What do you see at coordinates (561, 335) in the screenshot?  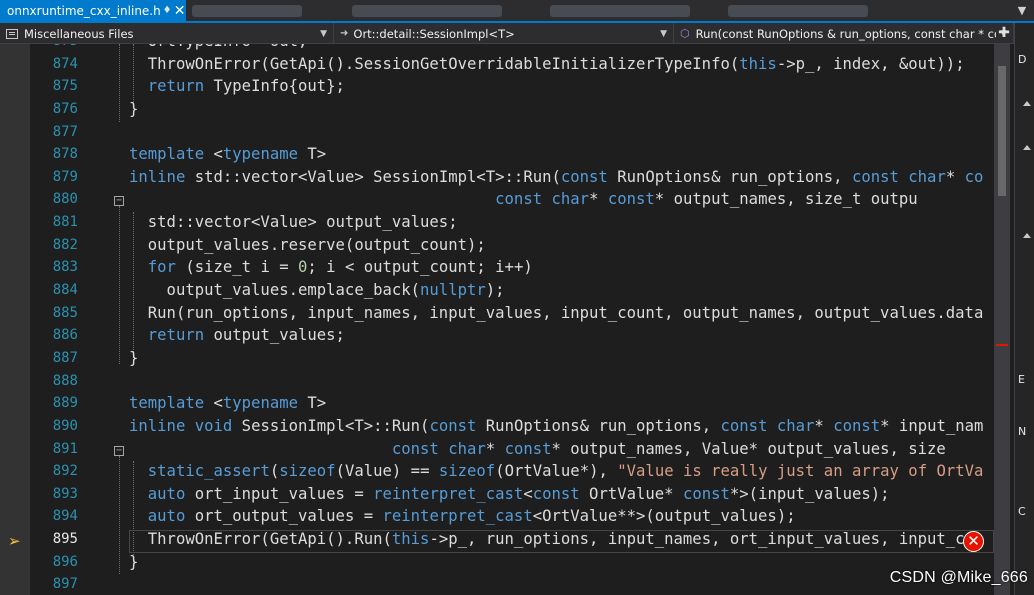 I see `code-line: return output_values;` at bounding box center [561, 335].